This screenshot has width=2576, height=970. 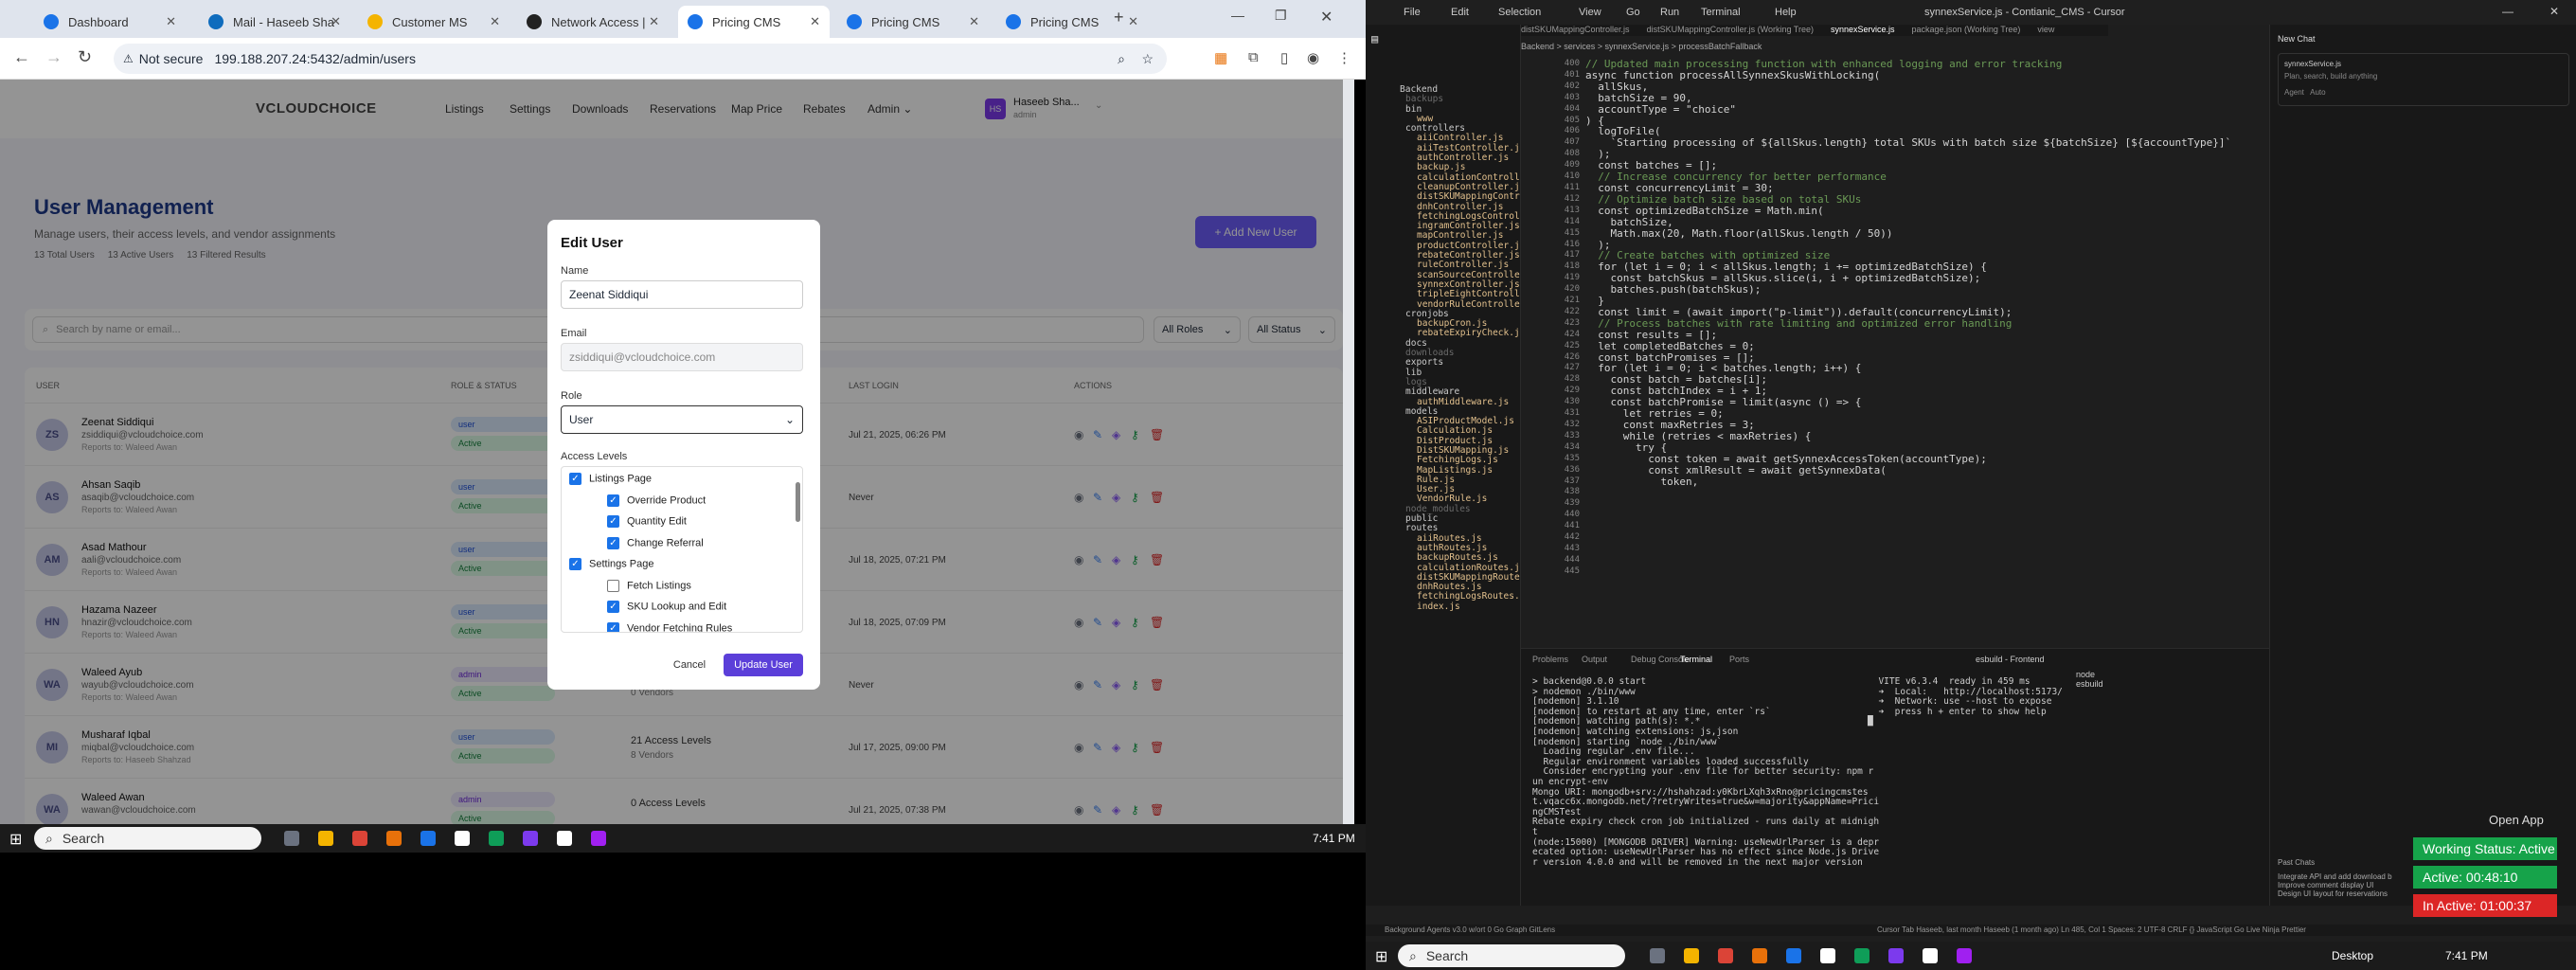 I want to click on sidebar-icon: ▯, so click(x=1284, y=58).